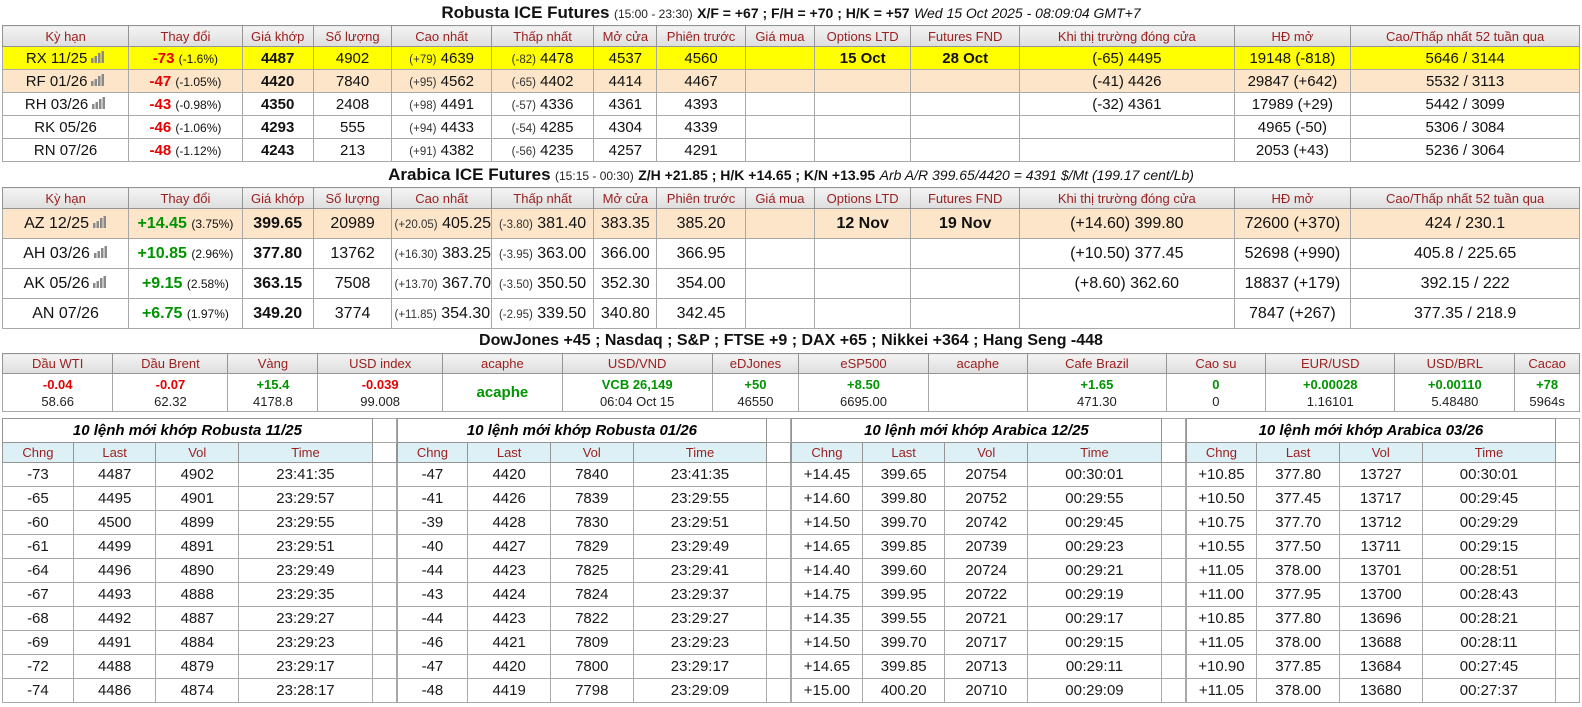  I want to click on contract-cell: AN 07/26, so click(65, 313).